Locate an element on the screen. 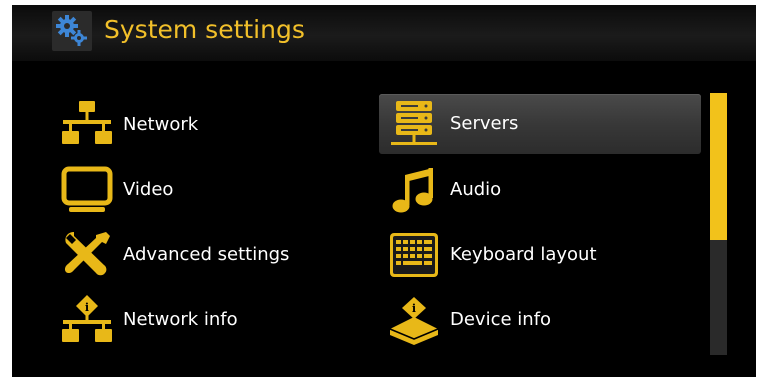 The height and width of the screenshot is (386, 769). network-info-icon: i is located at coordinates (87, 318).